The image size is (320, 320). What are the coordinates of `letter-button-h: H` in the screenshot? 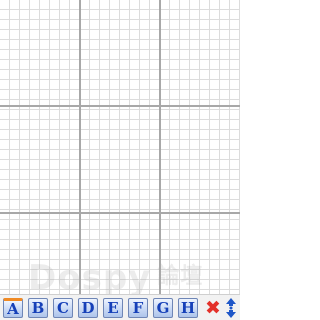 It's located at (188, 308).